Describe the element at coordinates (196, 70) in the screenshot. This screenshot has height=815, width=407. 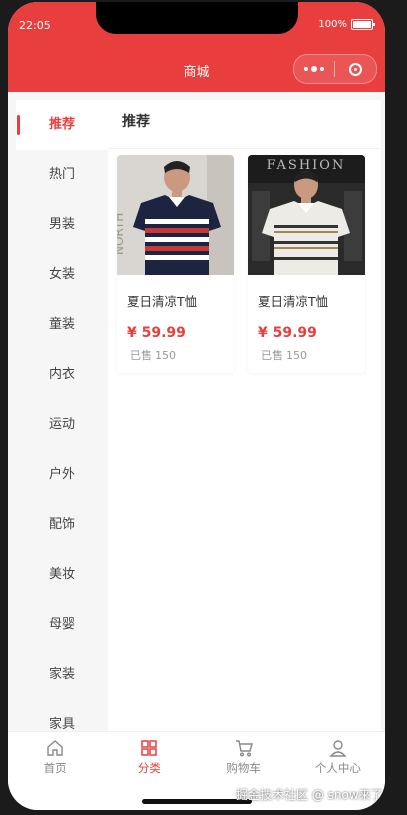
I see `title-bar: 商城` at that location.